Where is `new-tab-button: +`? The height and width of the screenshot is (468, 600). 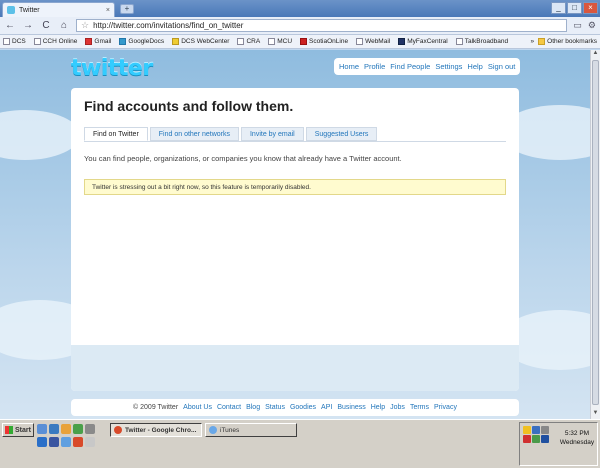 new-tab-button: + is located at coordinates (127, 9).